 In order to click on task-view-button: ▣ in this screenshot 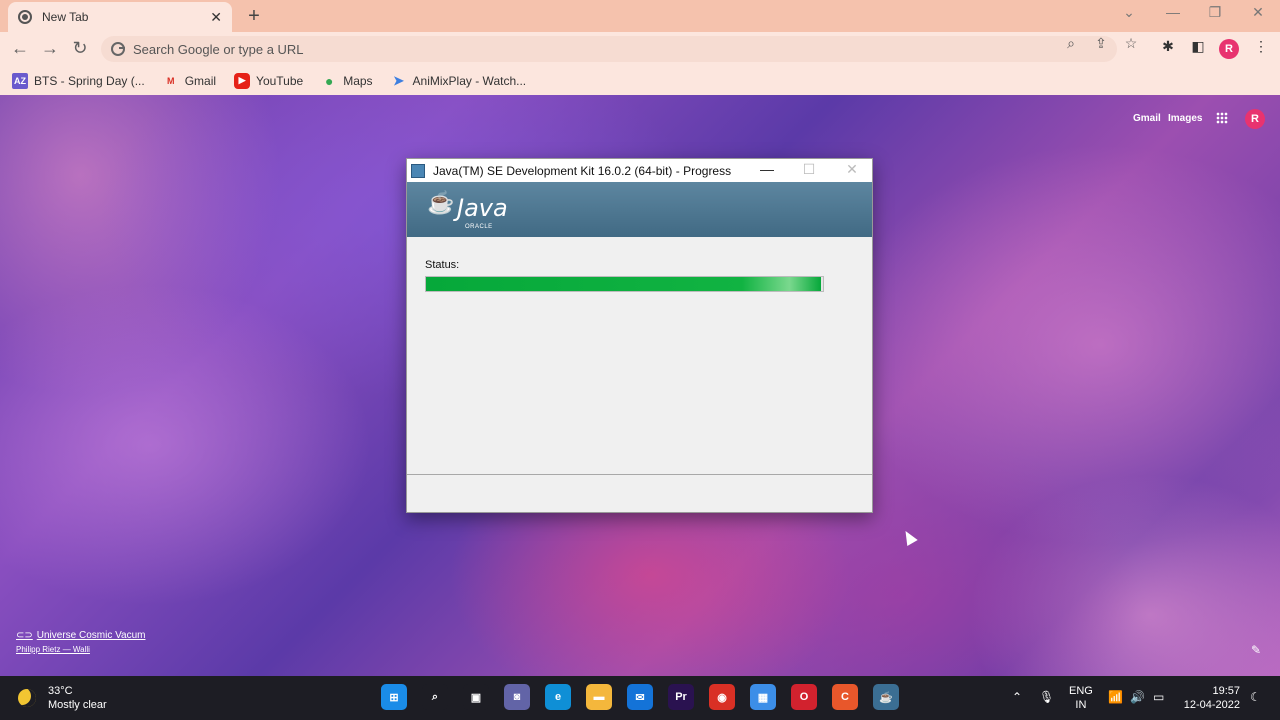, I will do `click(476, 697)`.